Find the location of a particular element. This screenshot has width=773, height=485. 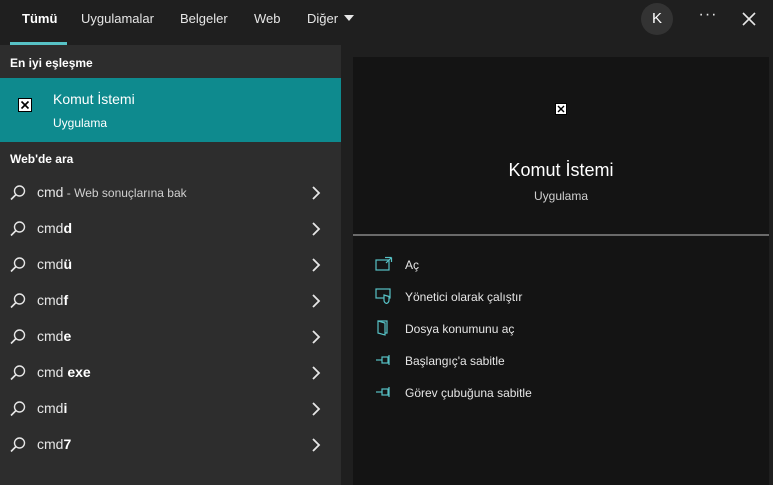

best-match-heading: En iyi eşleşme is located at coordinates (51, 63).